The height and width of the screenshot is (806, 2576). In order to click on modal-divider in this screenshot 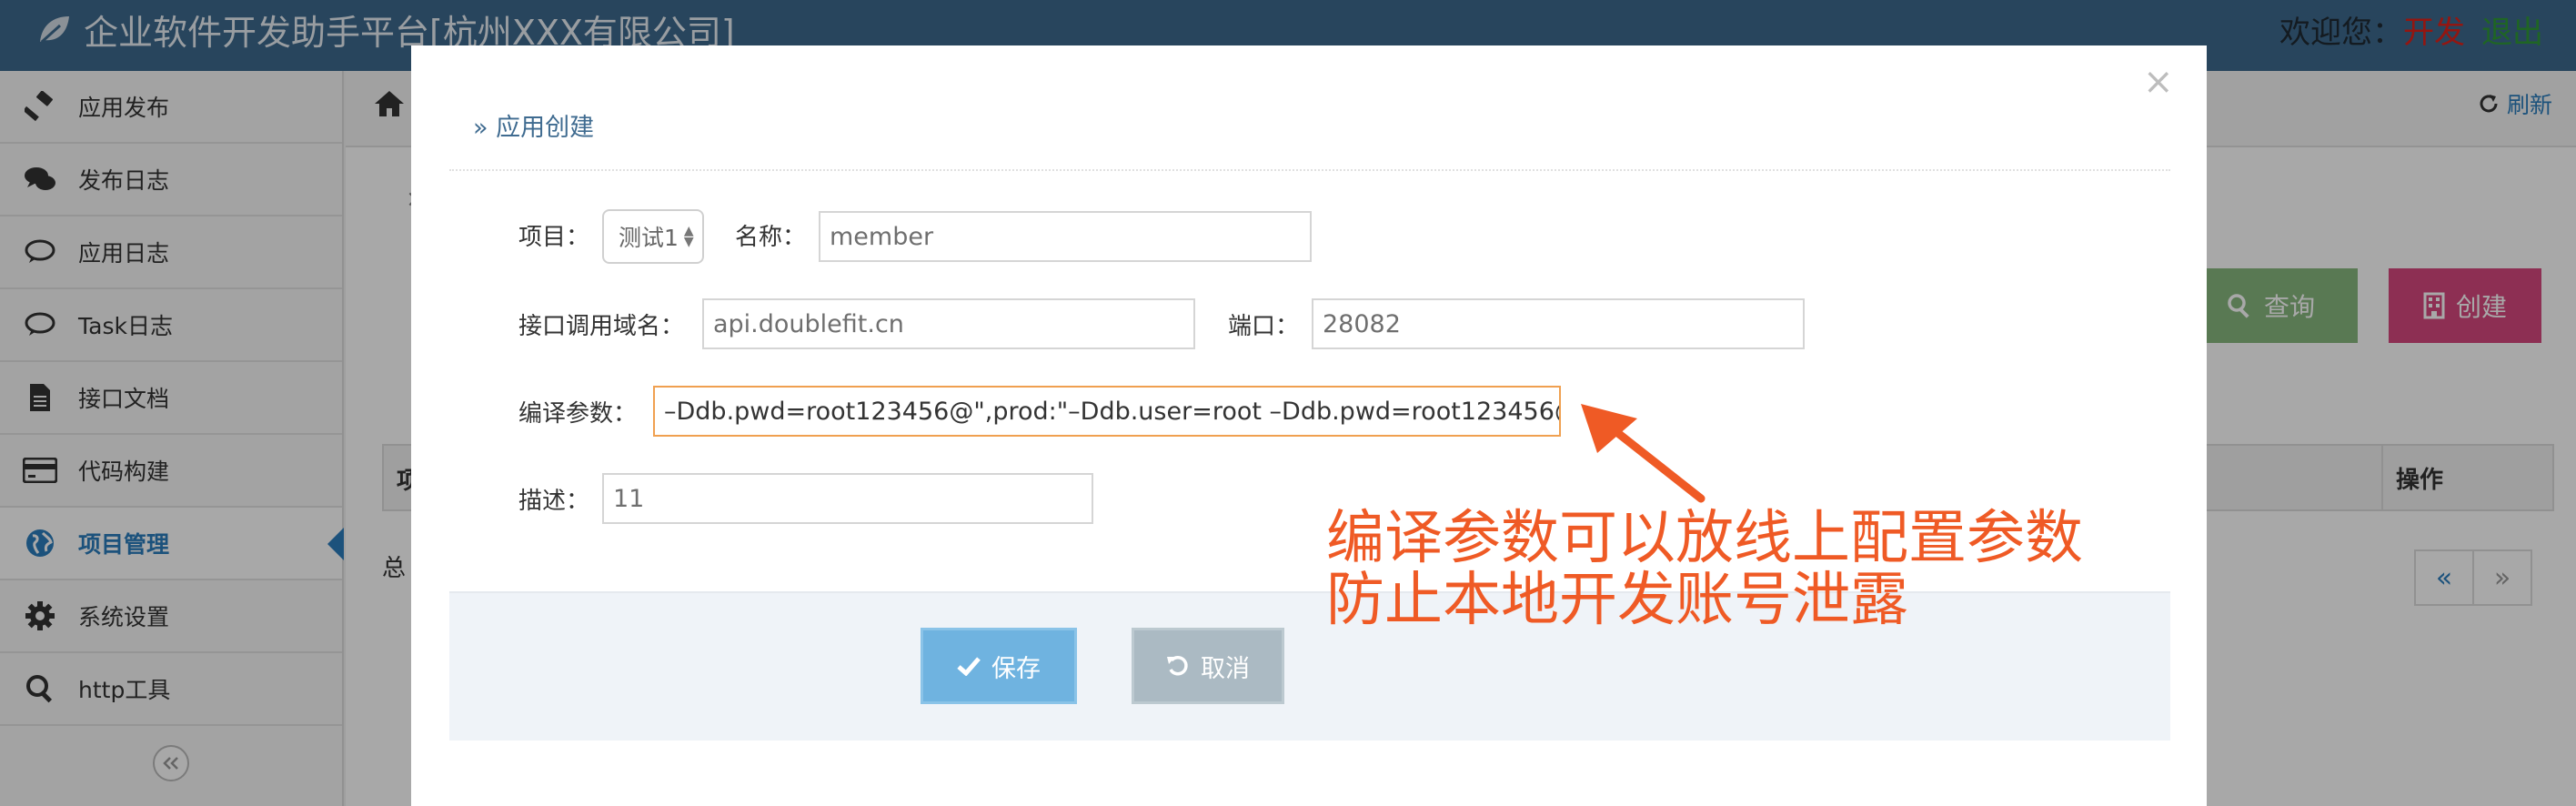, I will do `click(1309, 170)`.